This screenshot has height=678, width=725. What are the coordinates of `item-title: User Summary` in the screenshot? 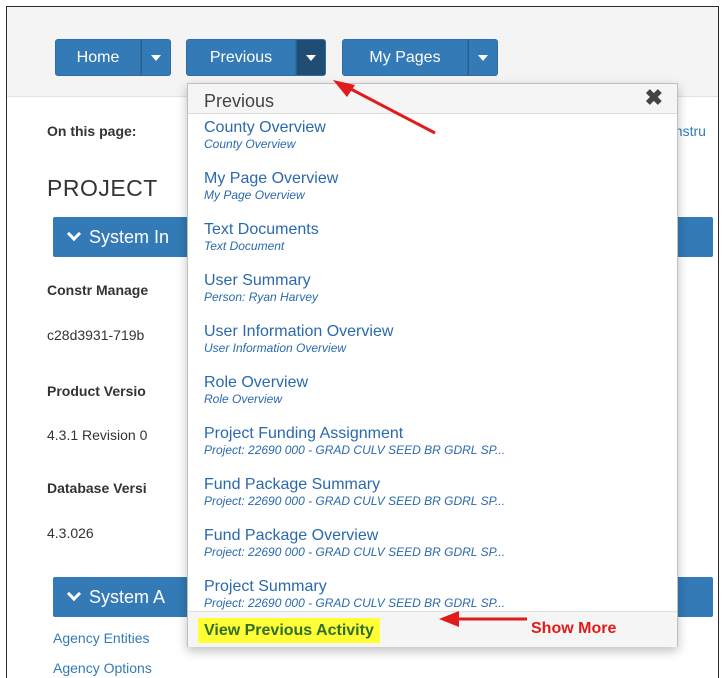 It's located at (257, 280).